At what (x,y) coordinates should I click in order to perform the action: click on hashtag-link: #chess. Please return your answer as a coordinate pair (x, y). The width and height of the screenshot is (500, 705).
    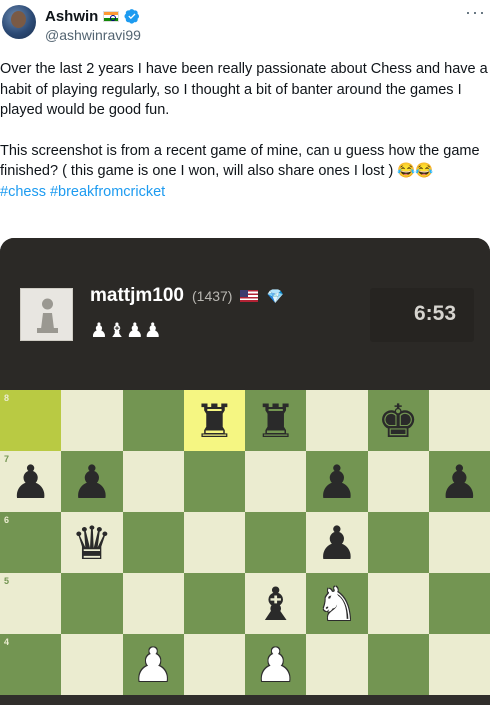
    Looking at the image, I should click on (23, 192).